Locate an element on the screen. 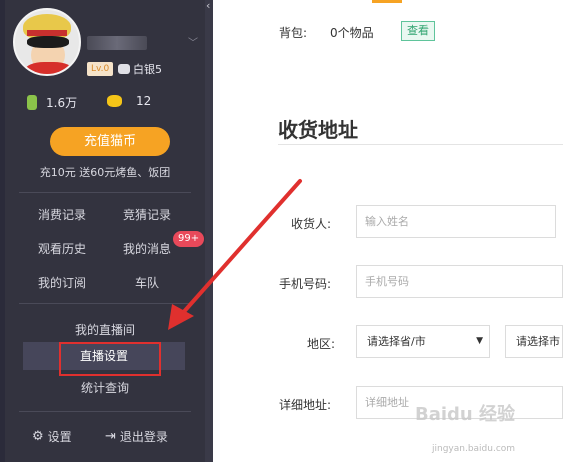 This screenshot has height=462, width=563. menu-item-consume-records: 消费记录 is located at coordinates (62, 214).